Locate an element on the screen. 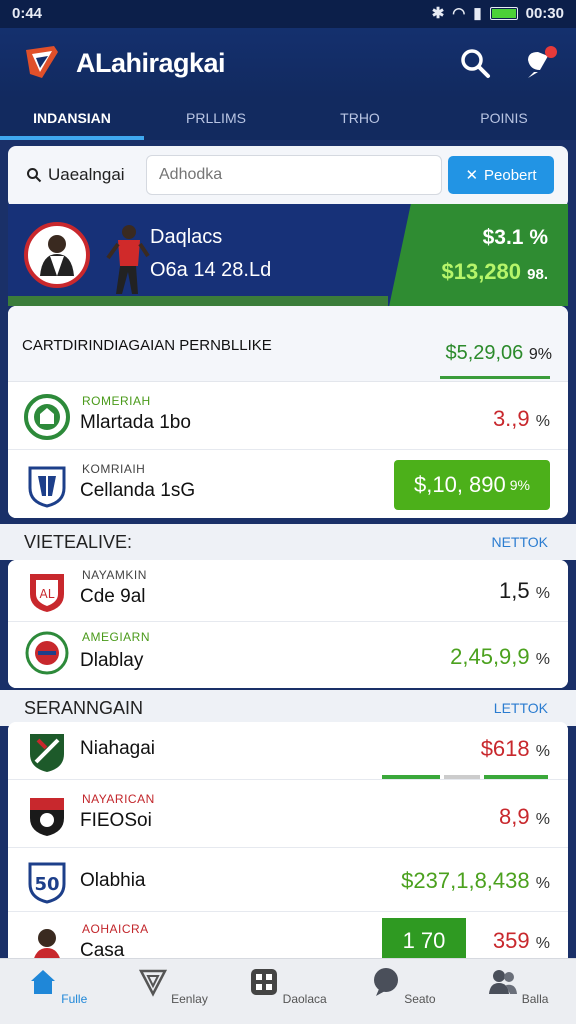  shield-icon is located at coordinates (152, 983).